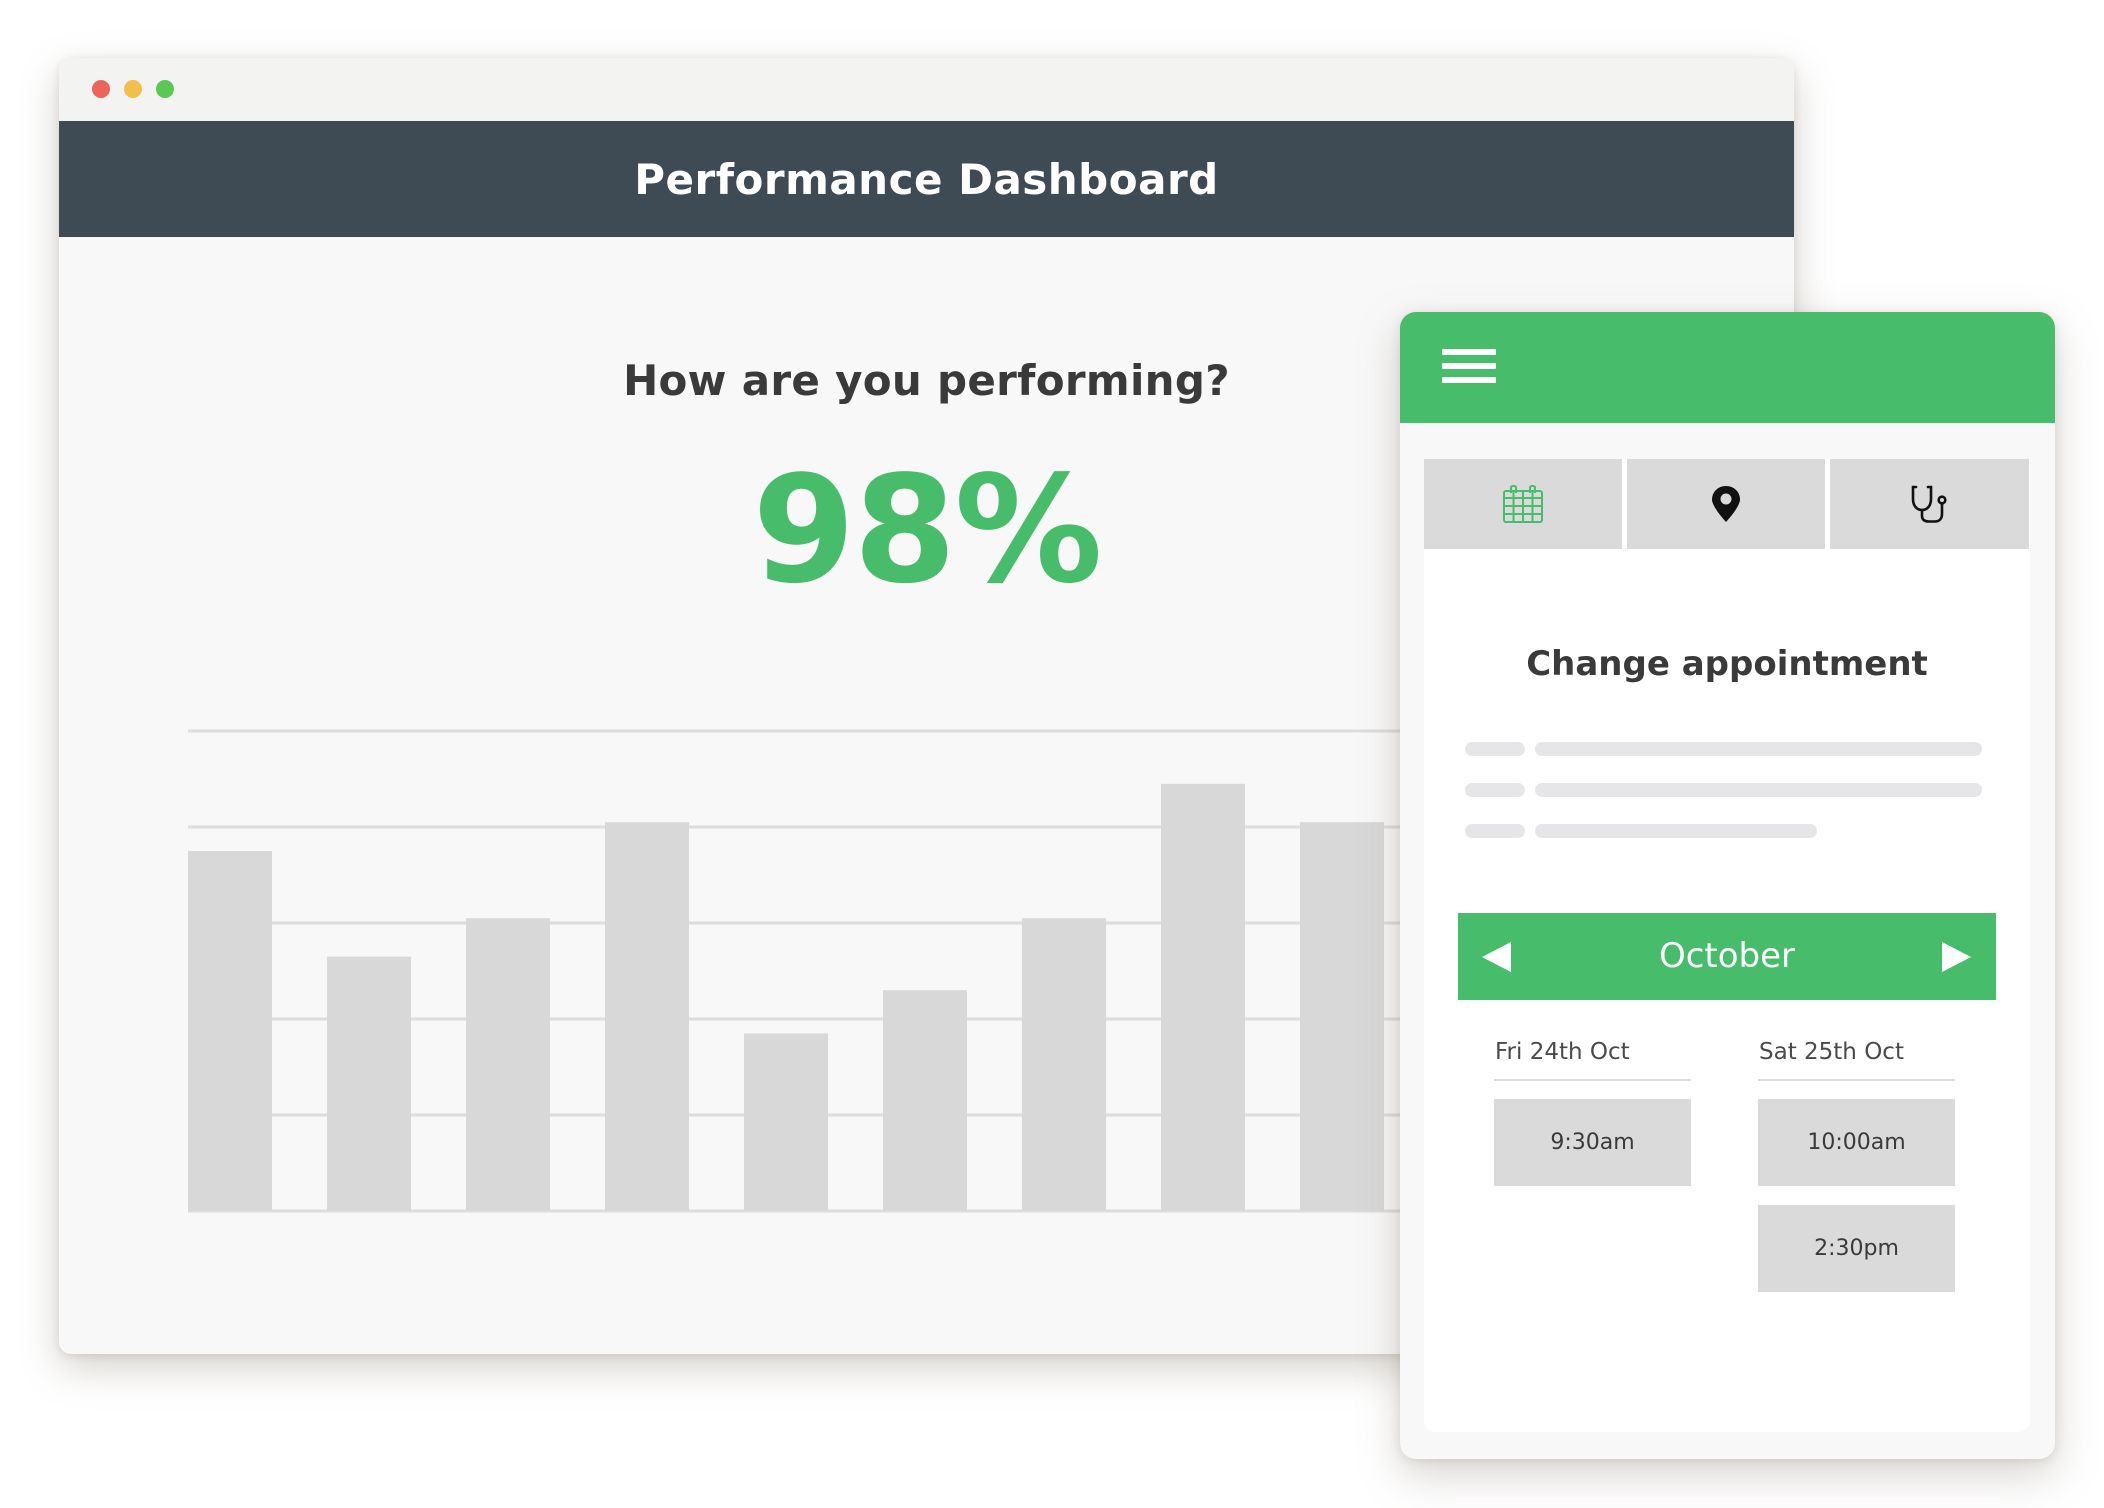 The image size is (2104, 1508). Describe the element at coordinates (1831, 1052) in the screenshot. I see `day-label: Sat 25th Oct` at that location.